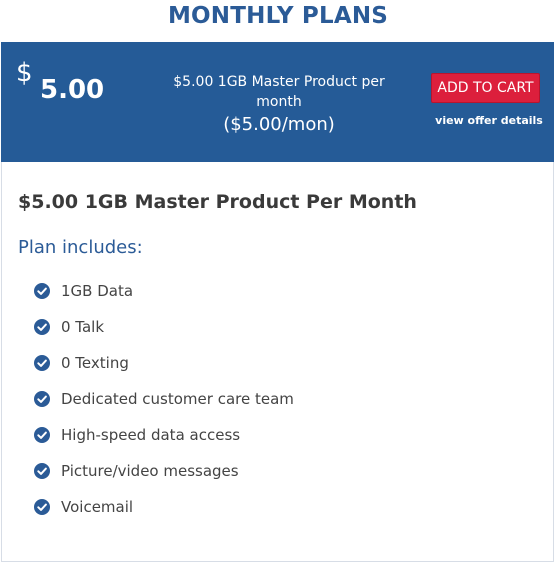 The image size is (556, 562). I want to click on feature-item: Dedicated customer care team, so click(164, 406).